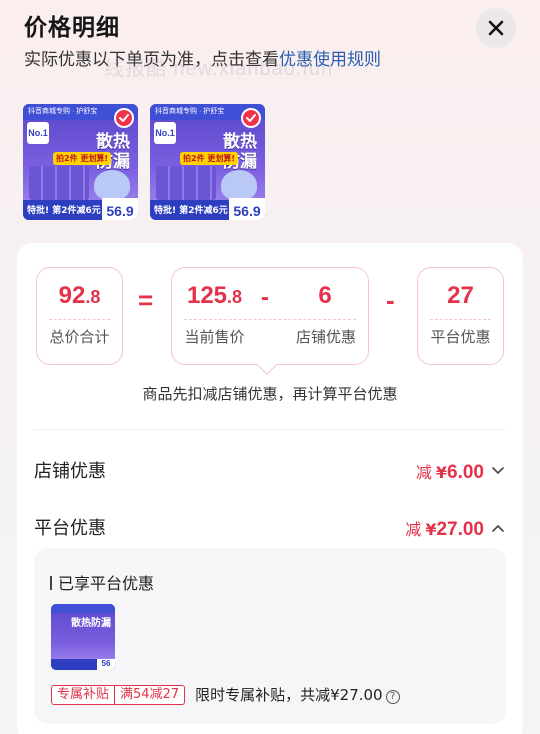  I want to click on divider, so click(270, 429).